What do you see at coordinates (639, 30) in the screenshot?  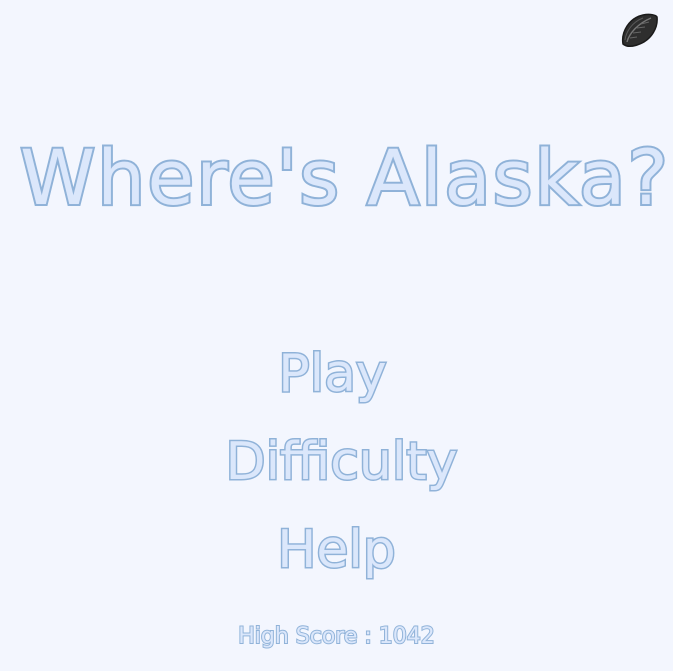 I see `leaf-icon` at bounding box center [639, 30].